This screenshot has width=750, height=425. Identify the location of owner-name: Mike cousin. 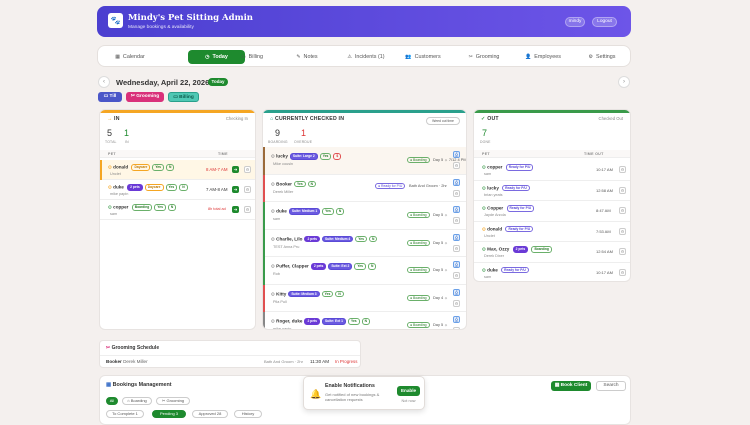
(283, 164).